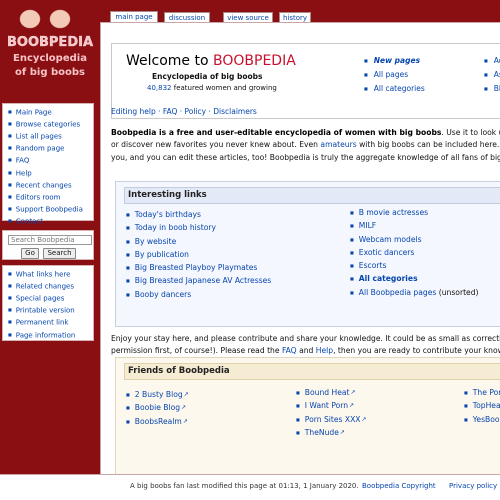 The height and width of the screenshot is (500, 500). What do you see at coordinates (198, 281) in the screenshot?
I see `link-japanese-av: Big Breasted Japanese AV Actresses` at bounding box center [198, 281].